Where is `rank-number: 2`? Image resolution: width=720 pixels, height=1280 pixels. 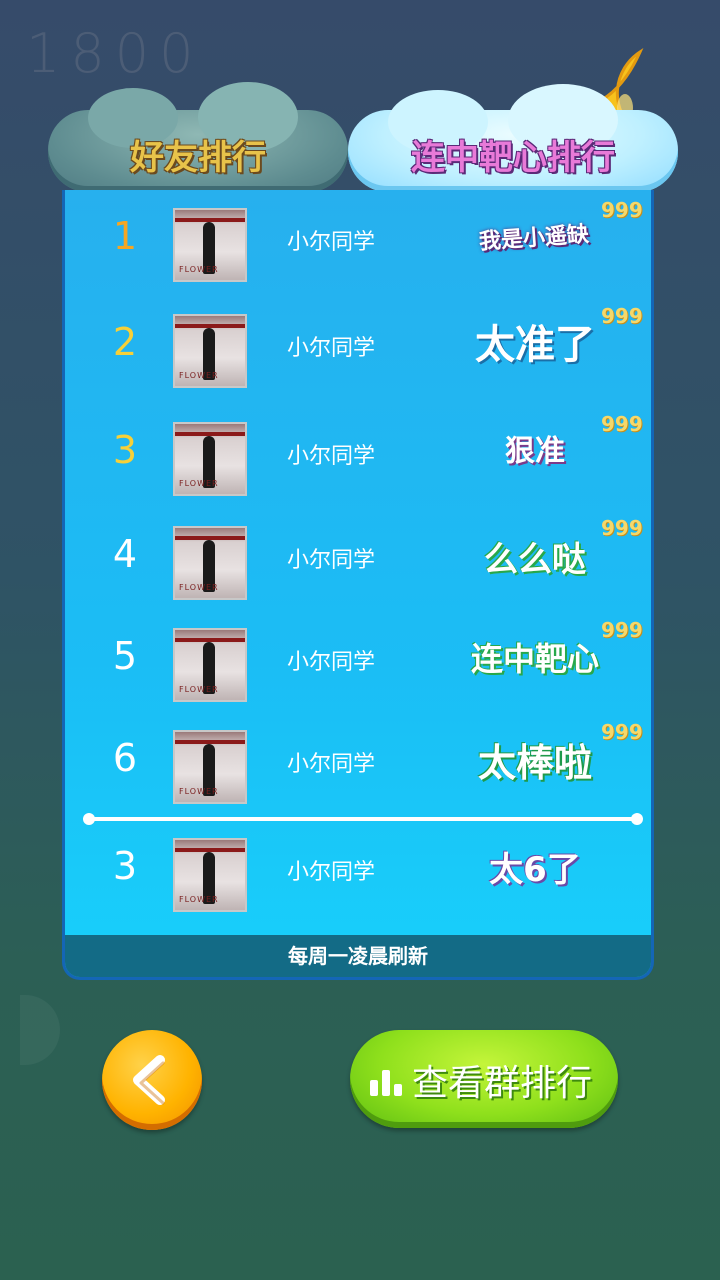
rank-number: 2 is located at coordinates (125, 342).